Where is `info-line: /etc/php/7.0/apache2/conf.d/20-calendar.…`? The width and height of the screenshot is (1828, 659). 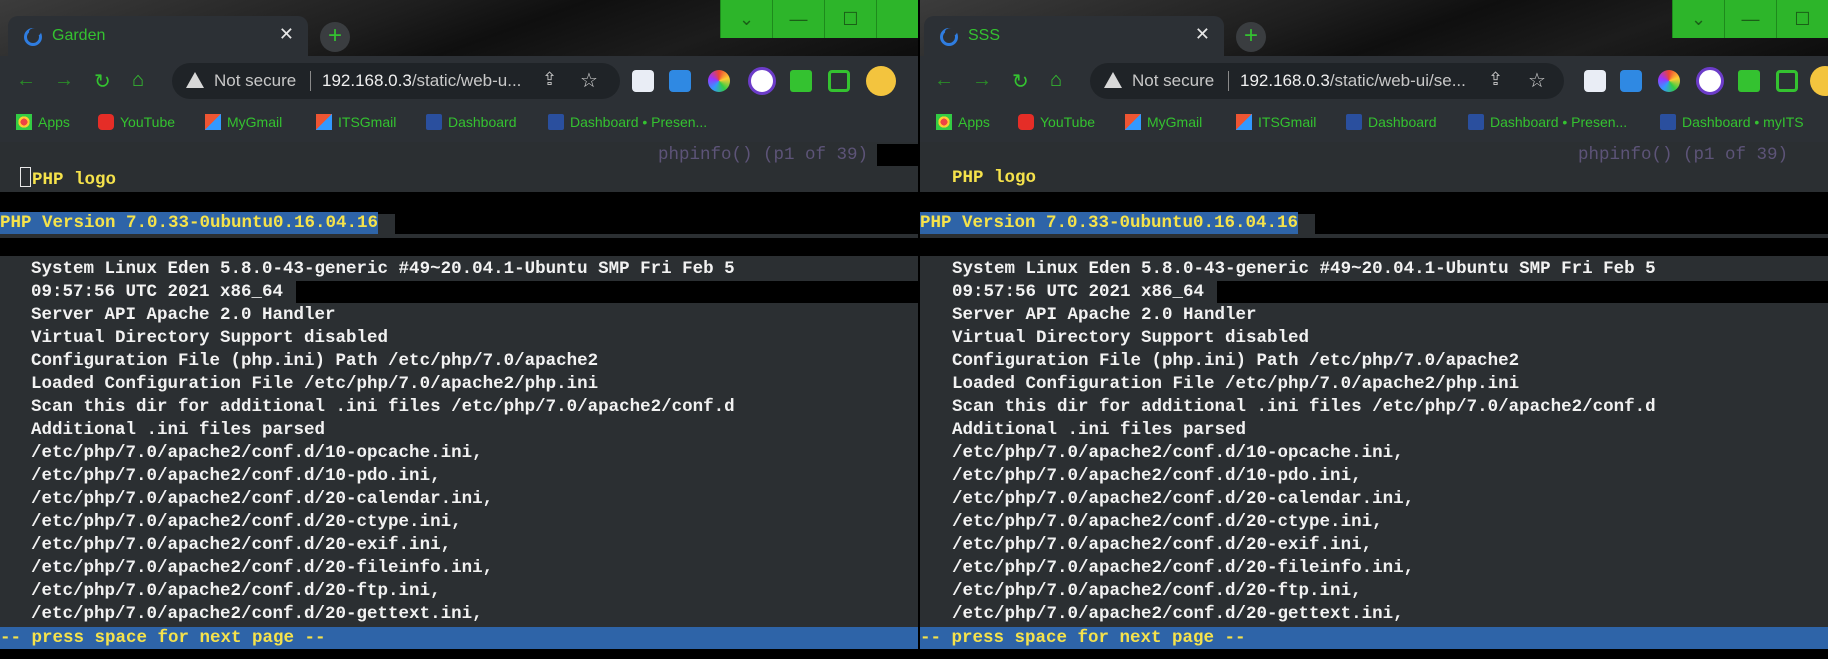 info-line: /etc/php/7.0/apache2/conf.d/20-calendar.… is located at coordinates (262, 499).